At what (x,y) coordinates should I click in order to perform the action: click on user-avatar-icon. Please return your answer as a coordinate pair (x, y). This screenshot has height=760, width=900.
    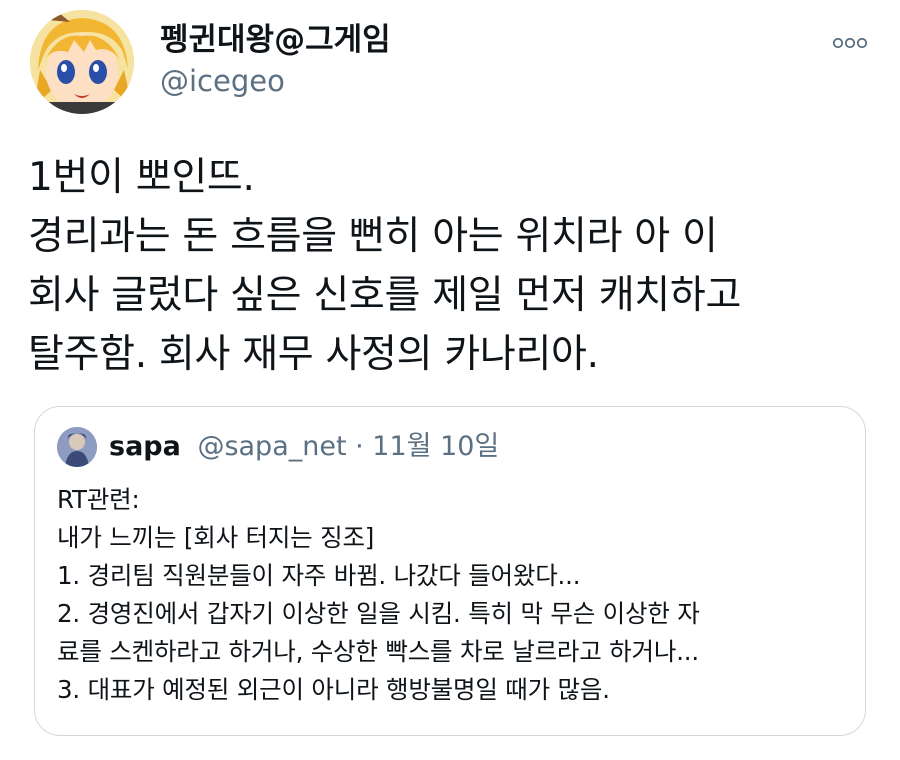
    Looking at the image, I should click on (77, 447).